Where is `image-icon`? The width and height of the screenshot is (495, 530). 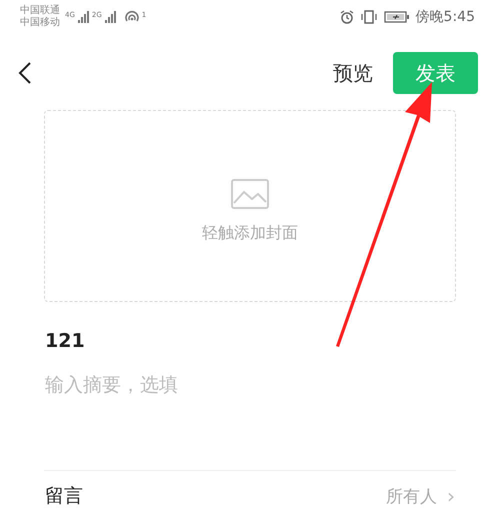 image-icon is located at coordinates (250, 193).